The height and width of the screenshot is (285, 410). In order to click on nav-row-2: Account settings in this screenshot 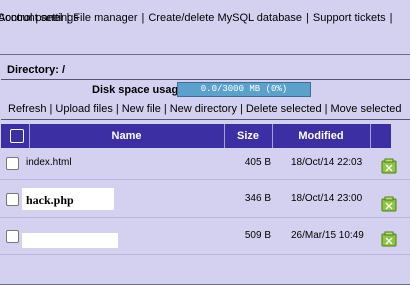, I will do `click(205, 18)`.